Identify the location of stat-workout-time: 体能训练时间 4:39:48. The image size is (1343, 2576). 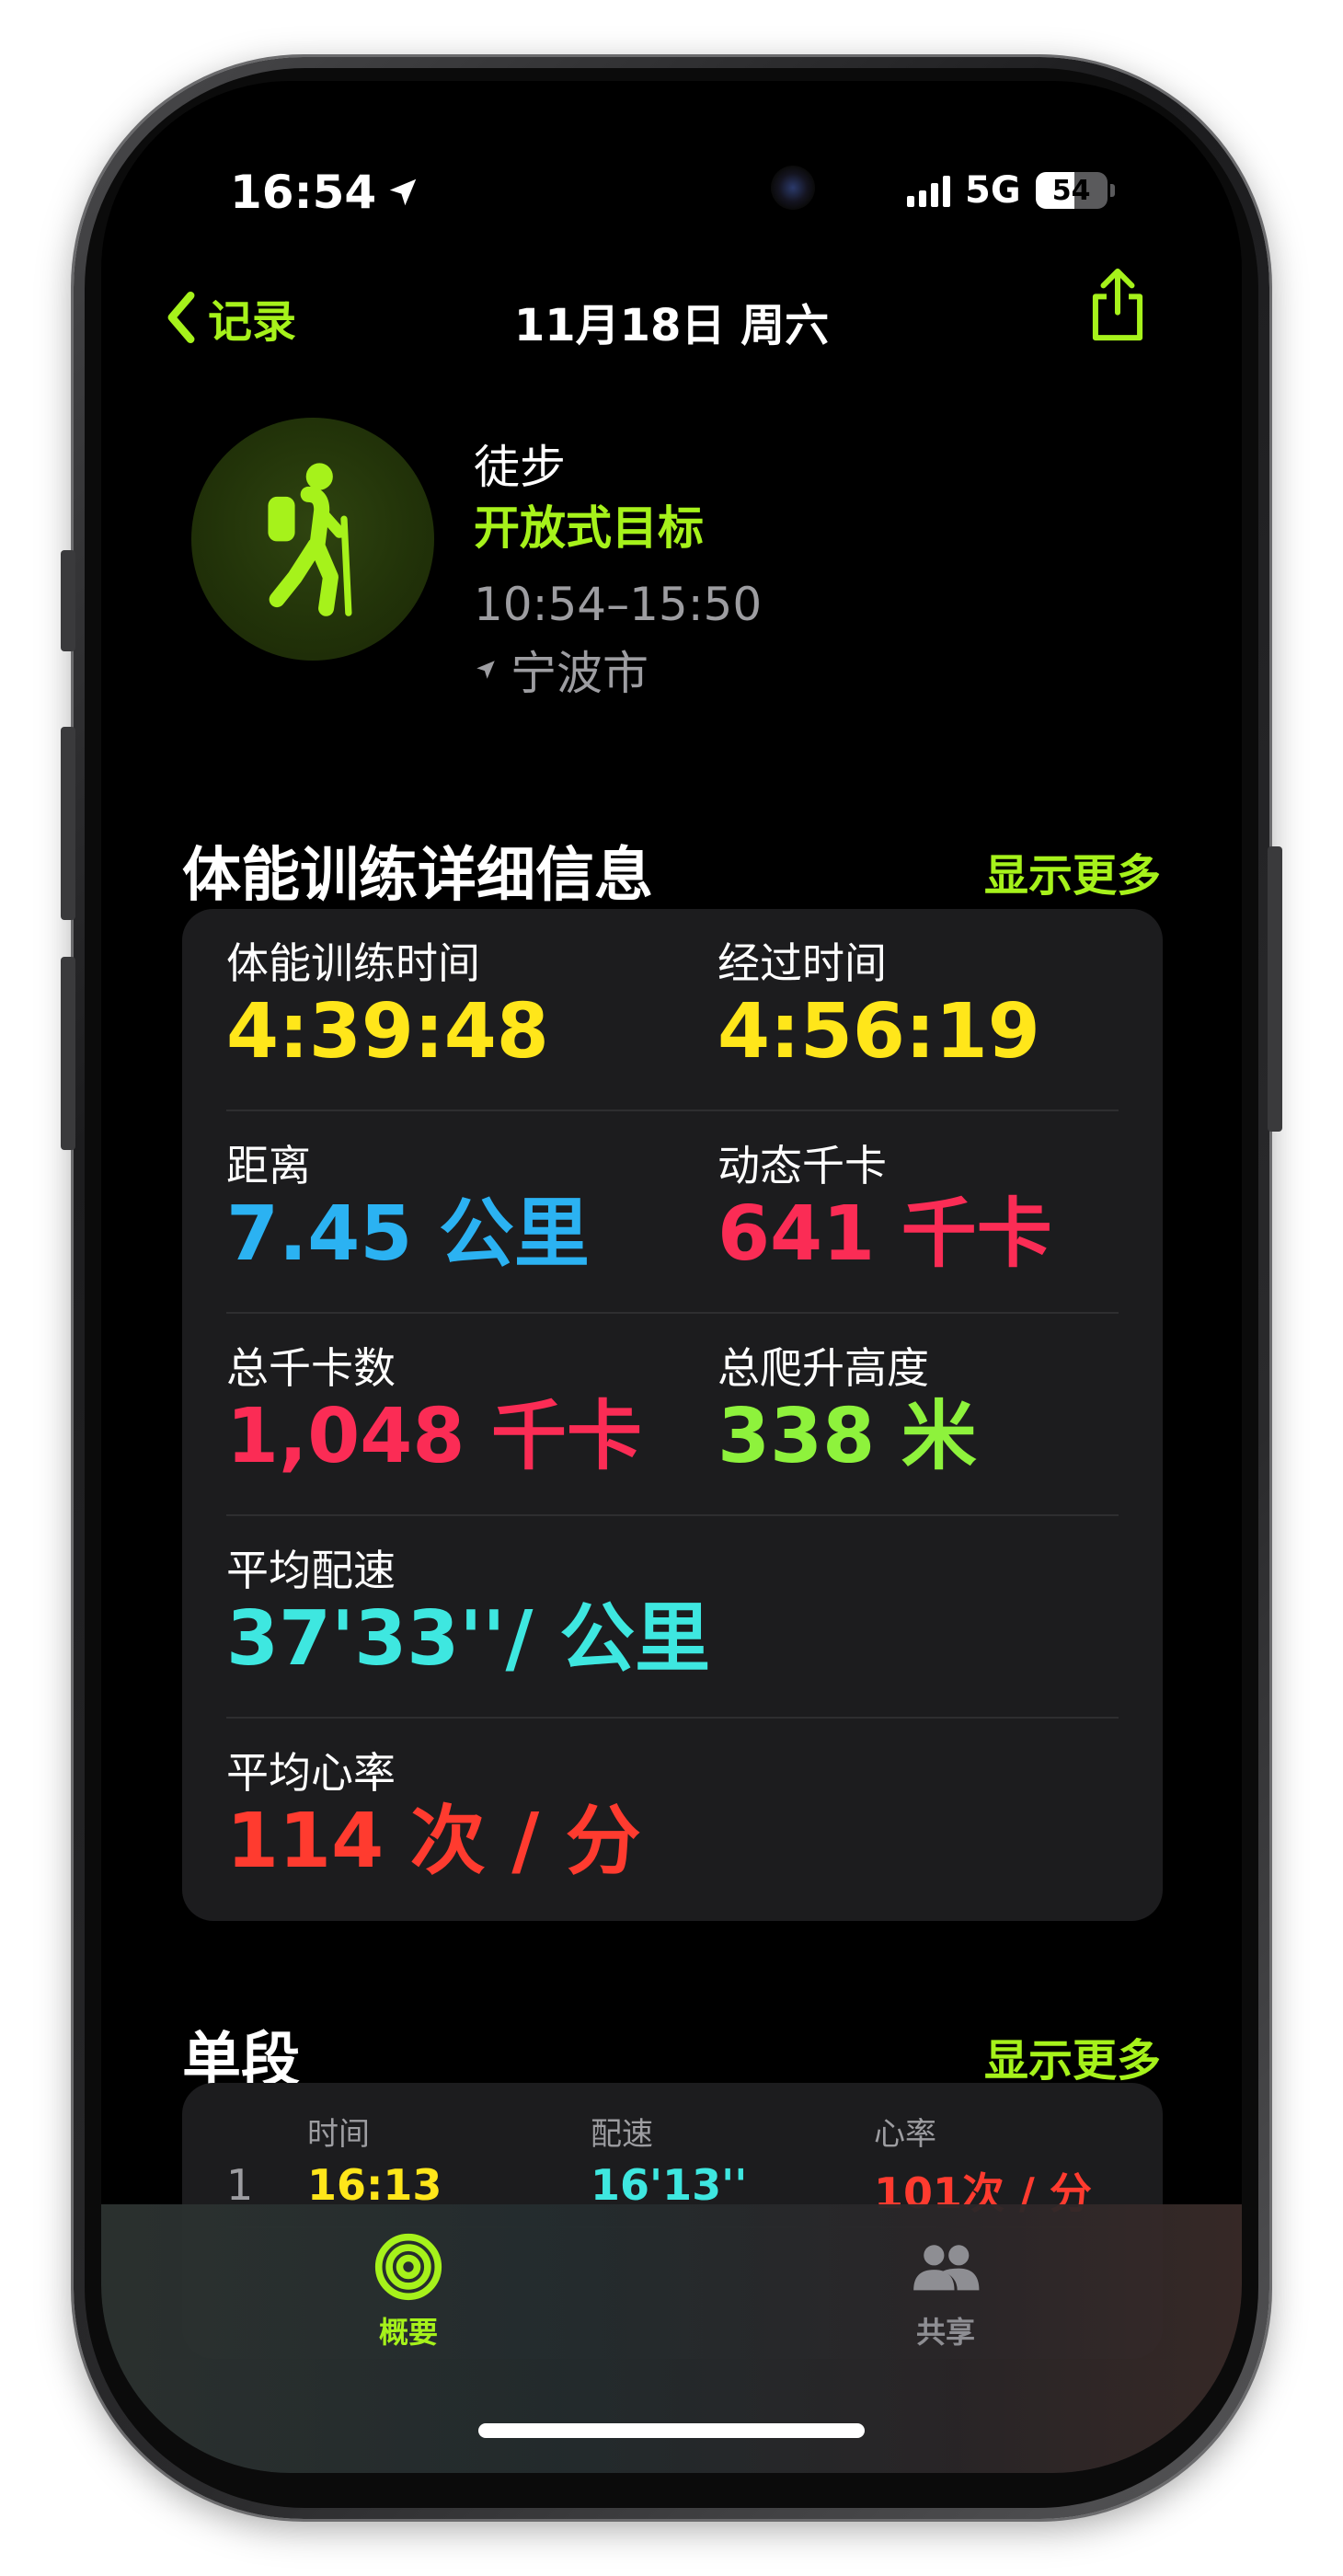
(387, 1007).